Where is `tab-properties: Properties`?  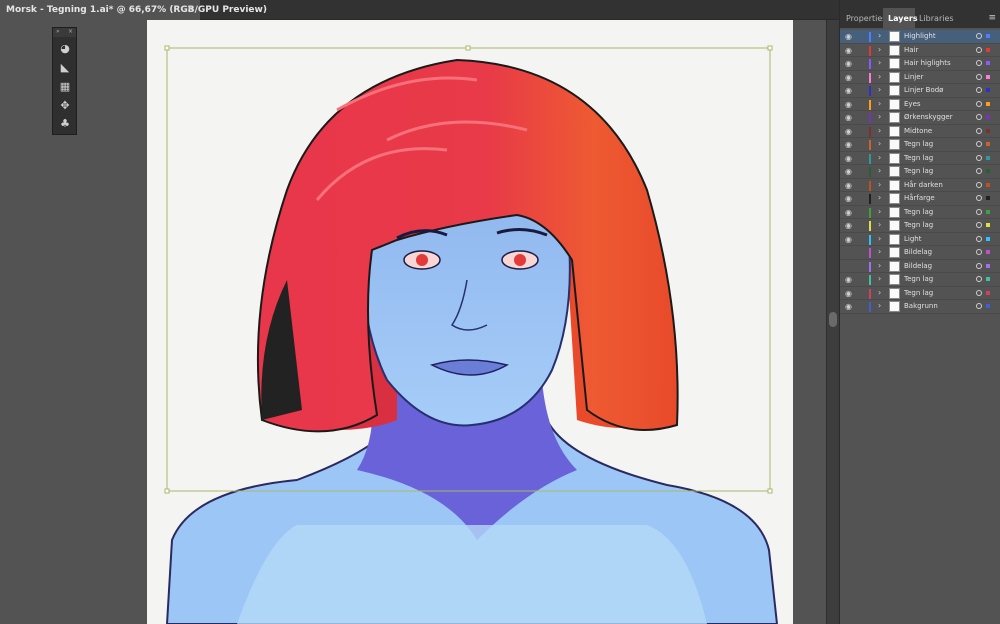
tab-properties: Properties is located at coordinates (863, 18).